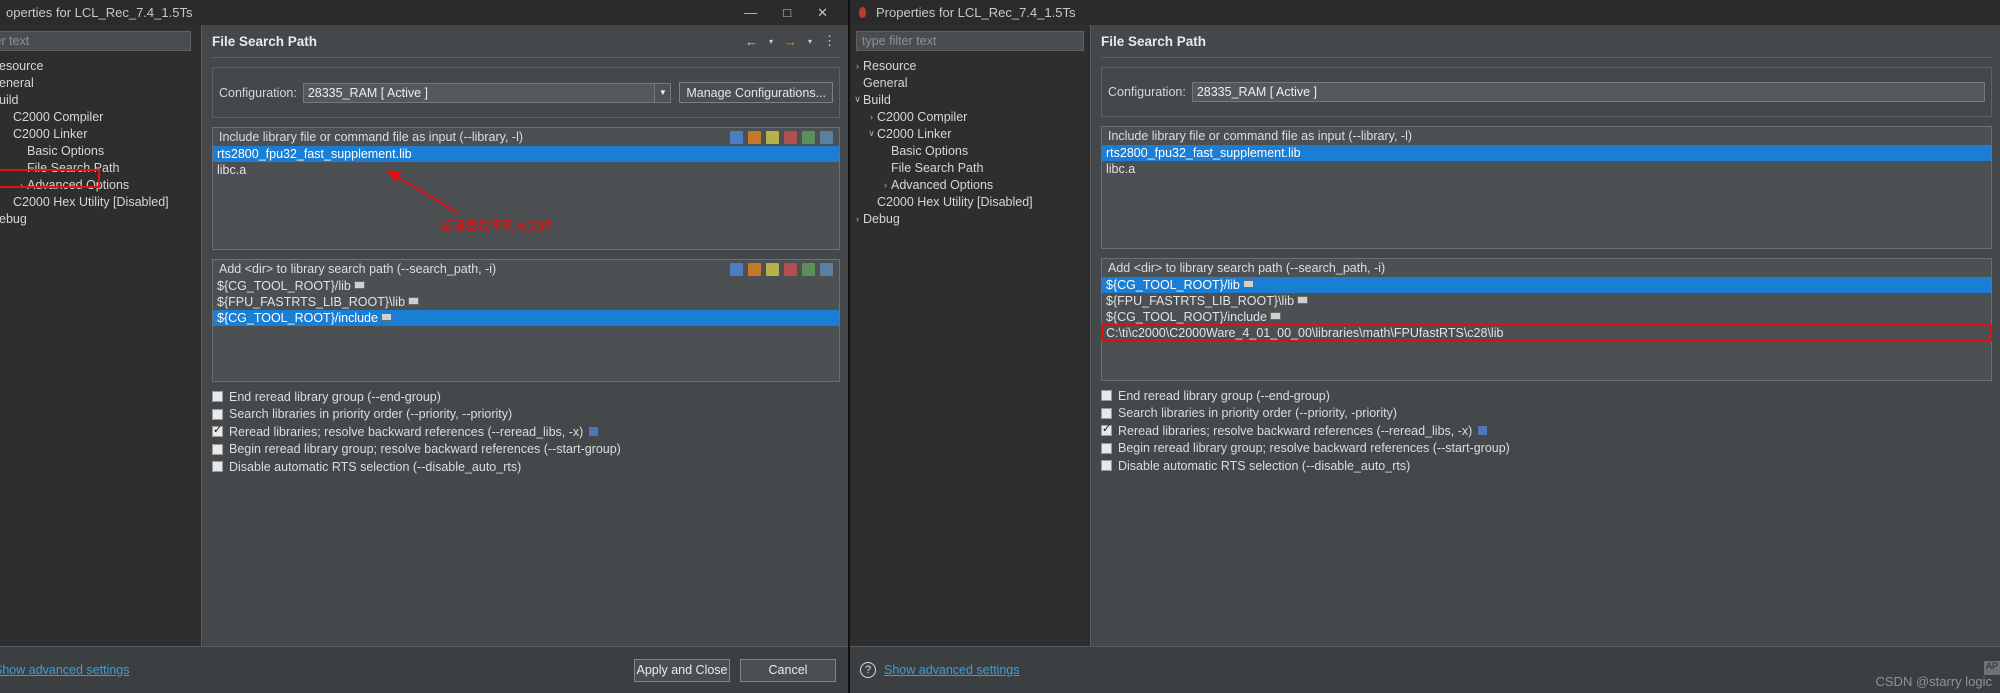 Image resolution: width=2000 pixels, height=693 pixels. Describe the element at coordinates (95, 41) in the screenshot. I see `filter-input: filter text` at that location.